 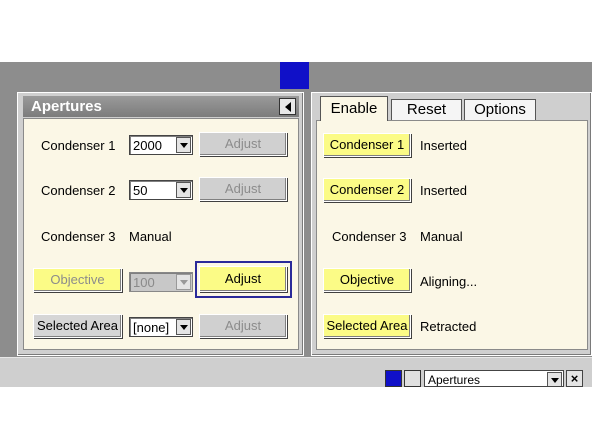 I want to click on enable-condenser-1-button: Condenser 1, so click(x=367, y=145).